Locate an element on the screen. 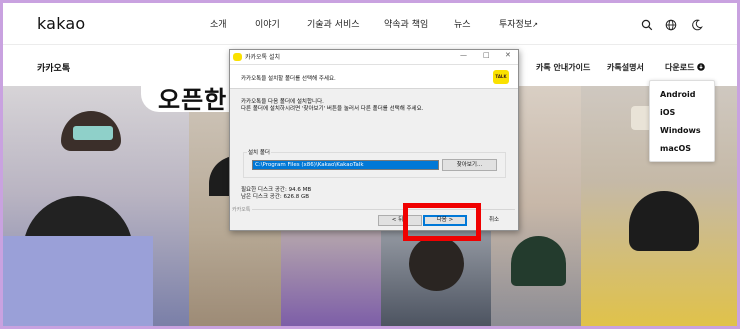 This screenshot has width=740, height=329. next-button-highlight-box is located at coordinates (442, 222).